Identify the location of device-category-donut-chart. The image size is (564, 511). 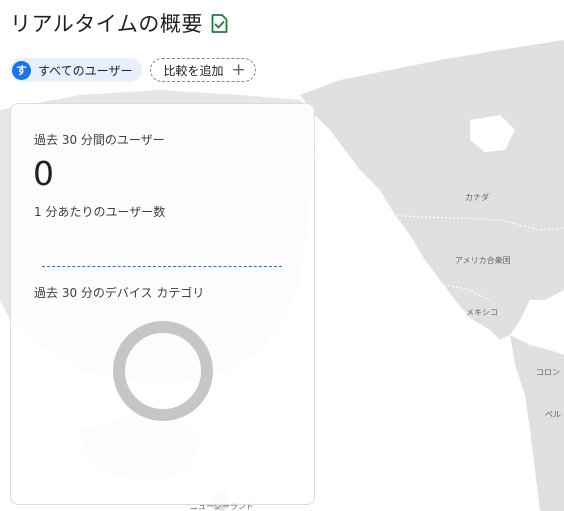
(163, 371).